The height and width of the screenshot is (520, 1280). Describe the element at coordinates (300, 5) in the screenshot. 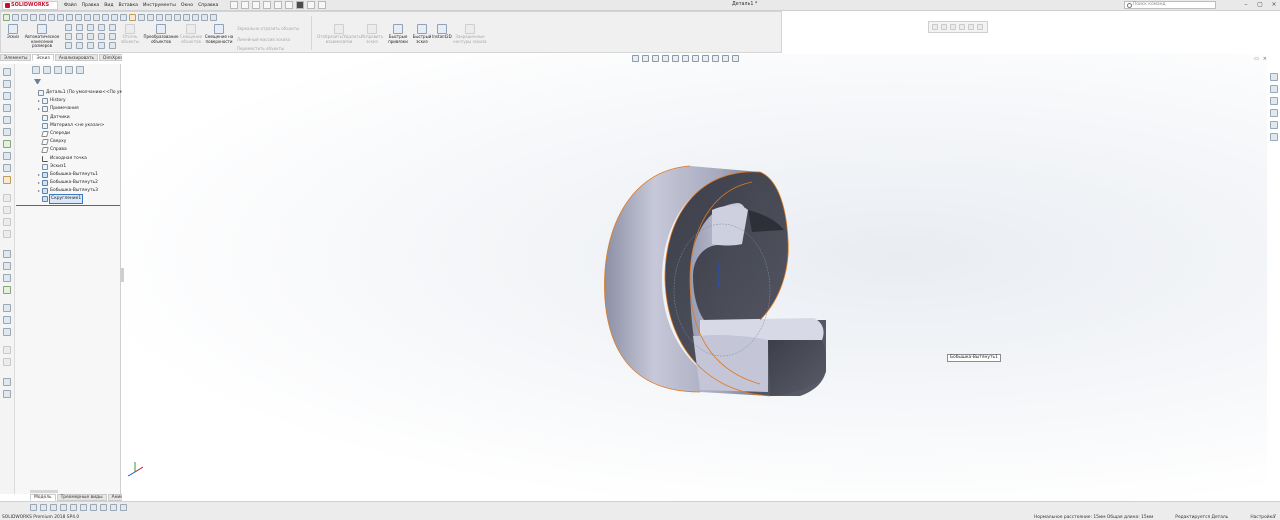

I see `select-icon` at that location.